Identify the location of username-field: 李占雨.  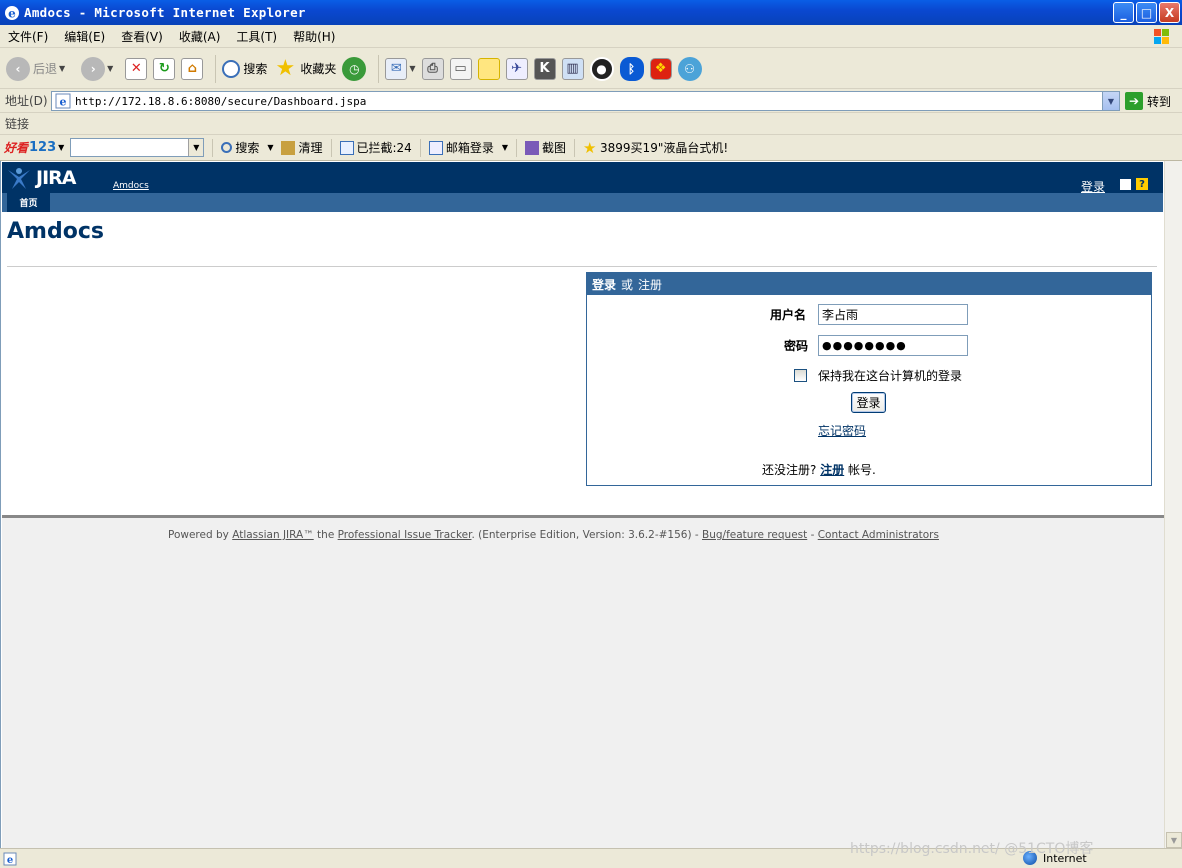
(893, 314).